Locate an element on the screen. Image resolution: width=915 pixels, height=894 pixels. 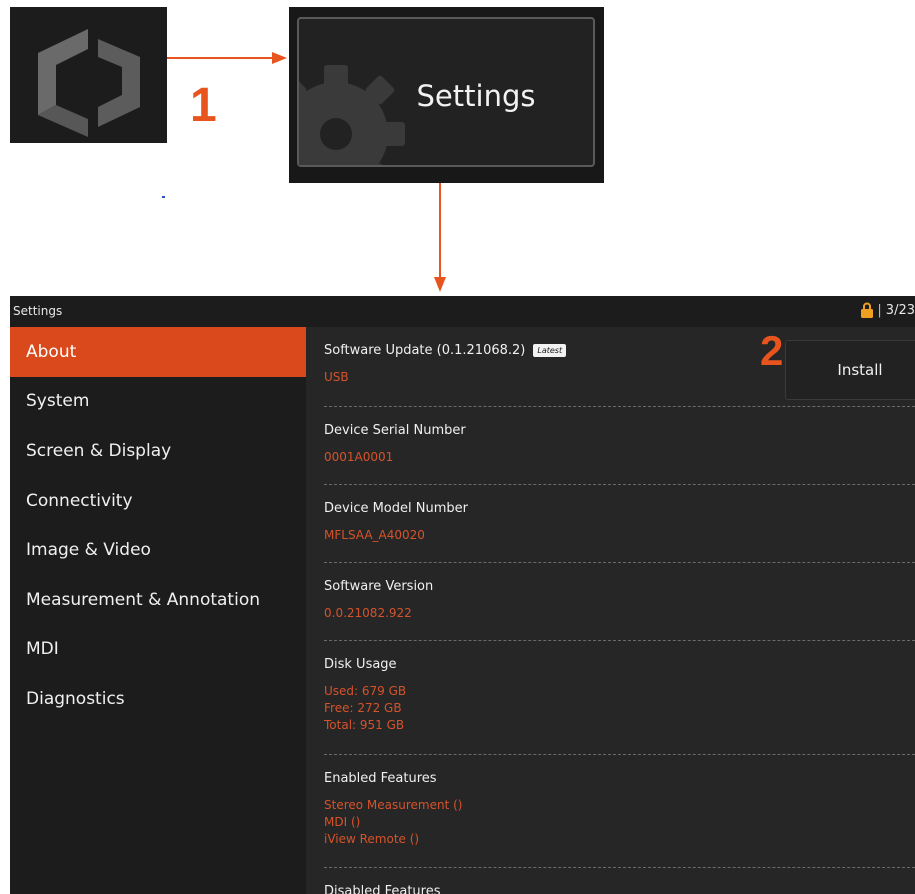
status-area: | 3/23 is located at coordinates (888, 310).